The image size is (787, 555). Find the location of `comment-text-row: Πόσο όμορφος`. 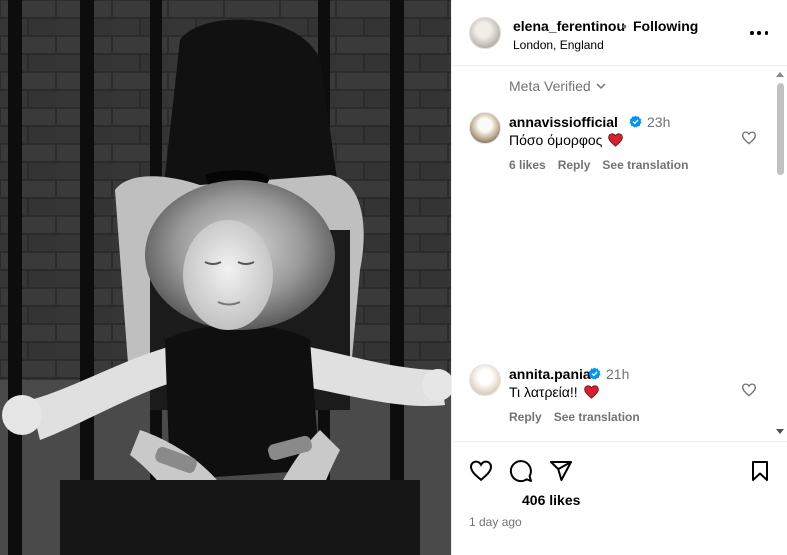

comment-text-row: Πόσο όμορφος is located at coordinates (566, 140).